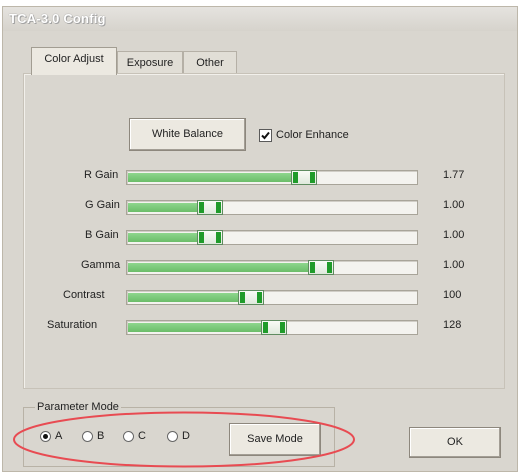 The width and height of the screenshot is (525, 474). What do you see at coordinates (272, 237) in the screenshot?
I see `b-gain-slider` at bounding box center [272, 237].